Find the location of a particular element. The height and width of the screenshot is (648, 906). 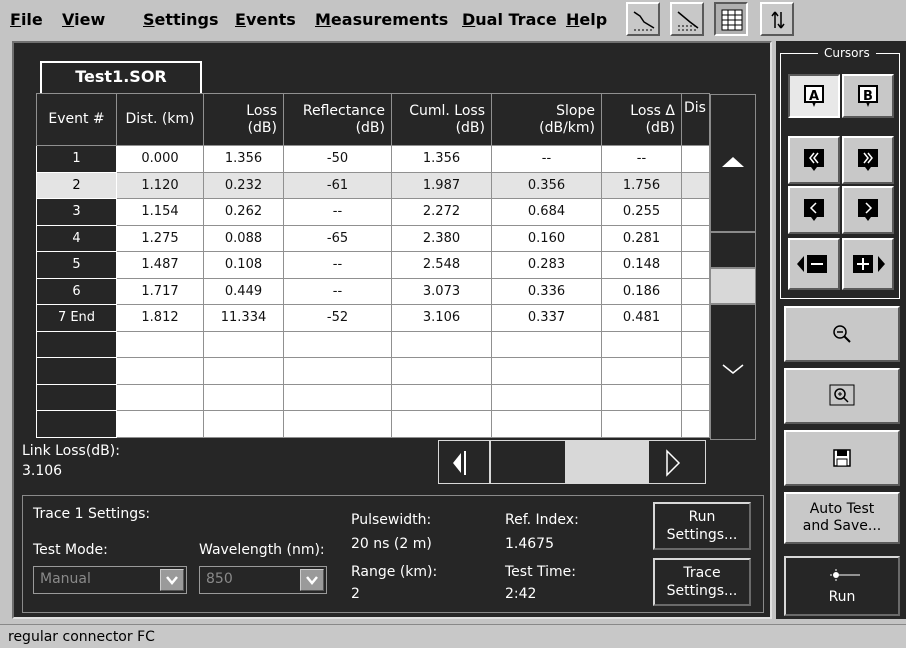

zoom-out-button is located at coordinates (842, 334).